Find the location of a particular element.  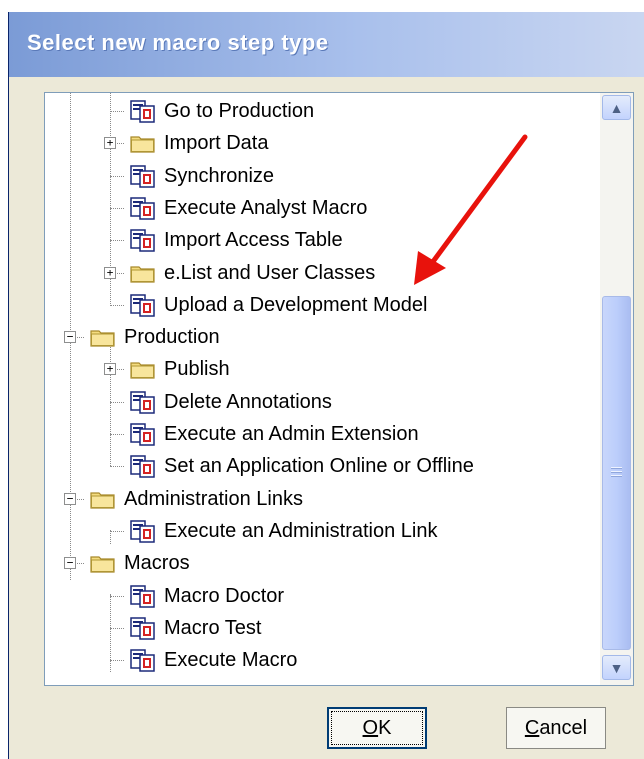

tree-node-label: Delete Annotations is located at coordinates (248, 401).